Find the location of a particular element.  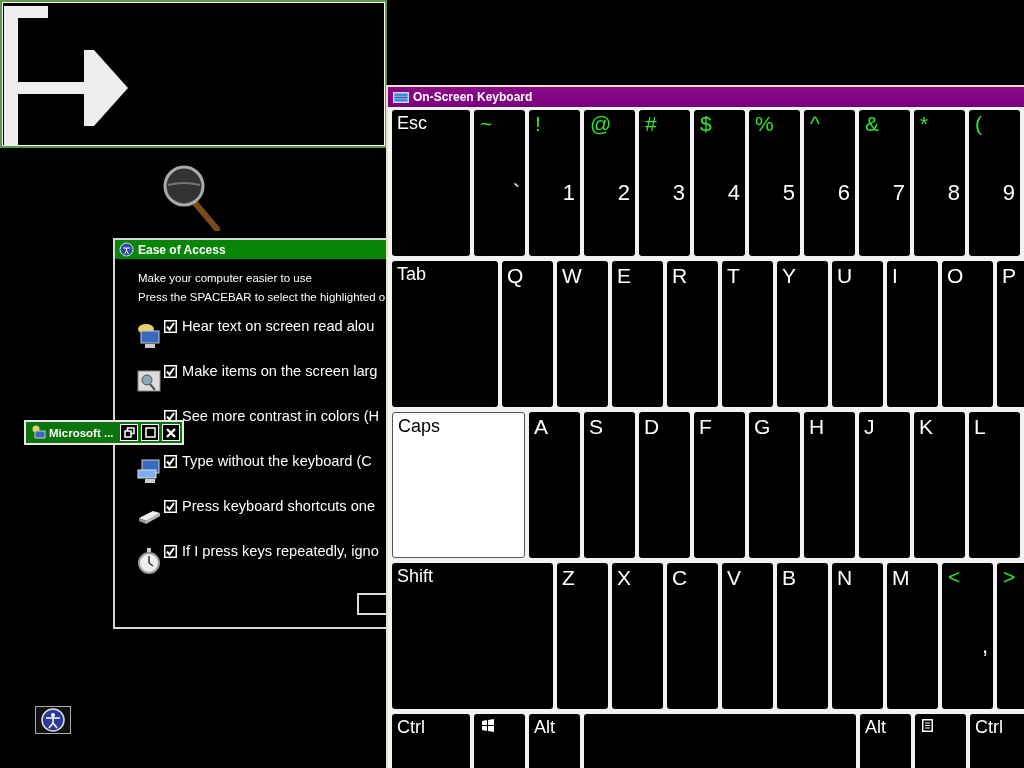

option-label: Press keyboard shortcuts one is located at coordinates (279, 506).